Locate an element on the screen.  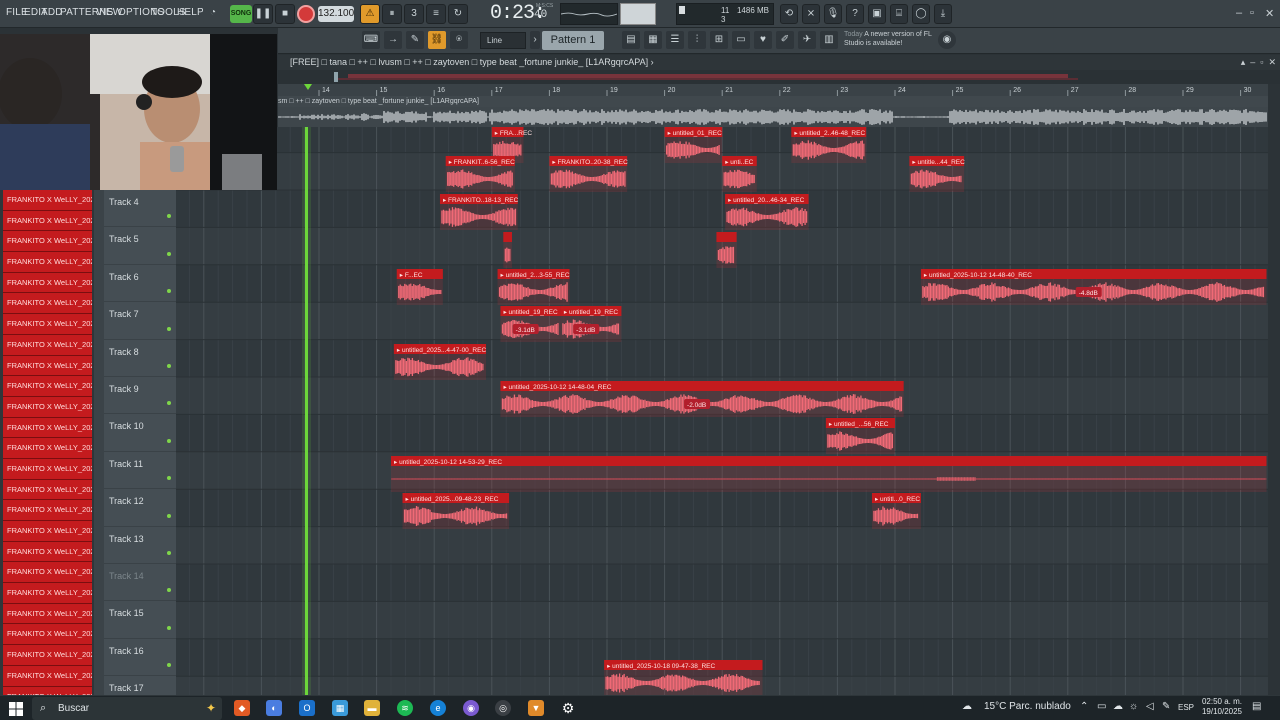
brave-browser-icon: ◆ is located at coordinates (242, 708).